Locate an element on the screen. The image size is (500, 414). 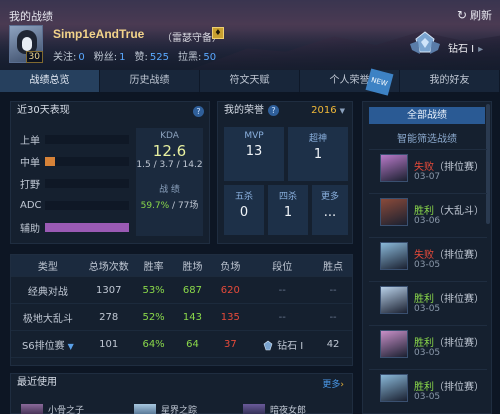
role-row: 辅助 is located at coordinates (74, 227).